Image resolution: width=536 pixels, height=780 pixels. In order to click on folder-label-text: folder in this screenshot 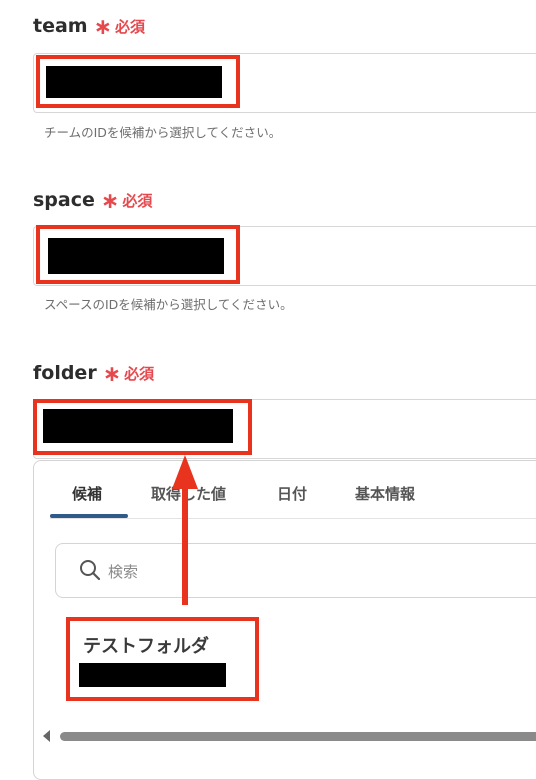, I will do `click(65, 373)`.